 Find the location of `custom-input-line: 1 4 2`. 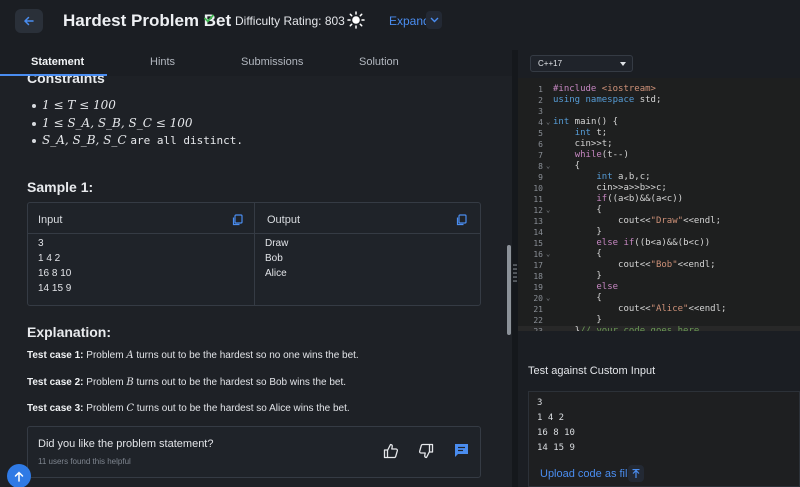

custom-input-line: 1 4 2 is located at coordinates (551, 418).